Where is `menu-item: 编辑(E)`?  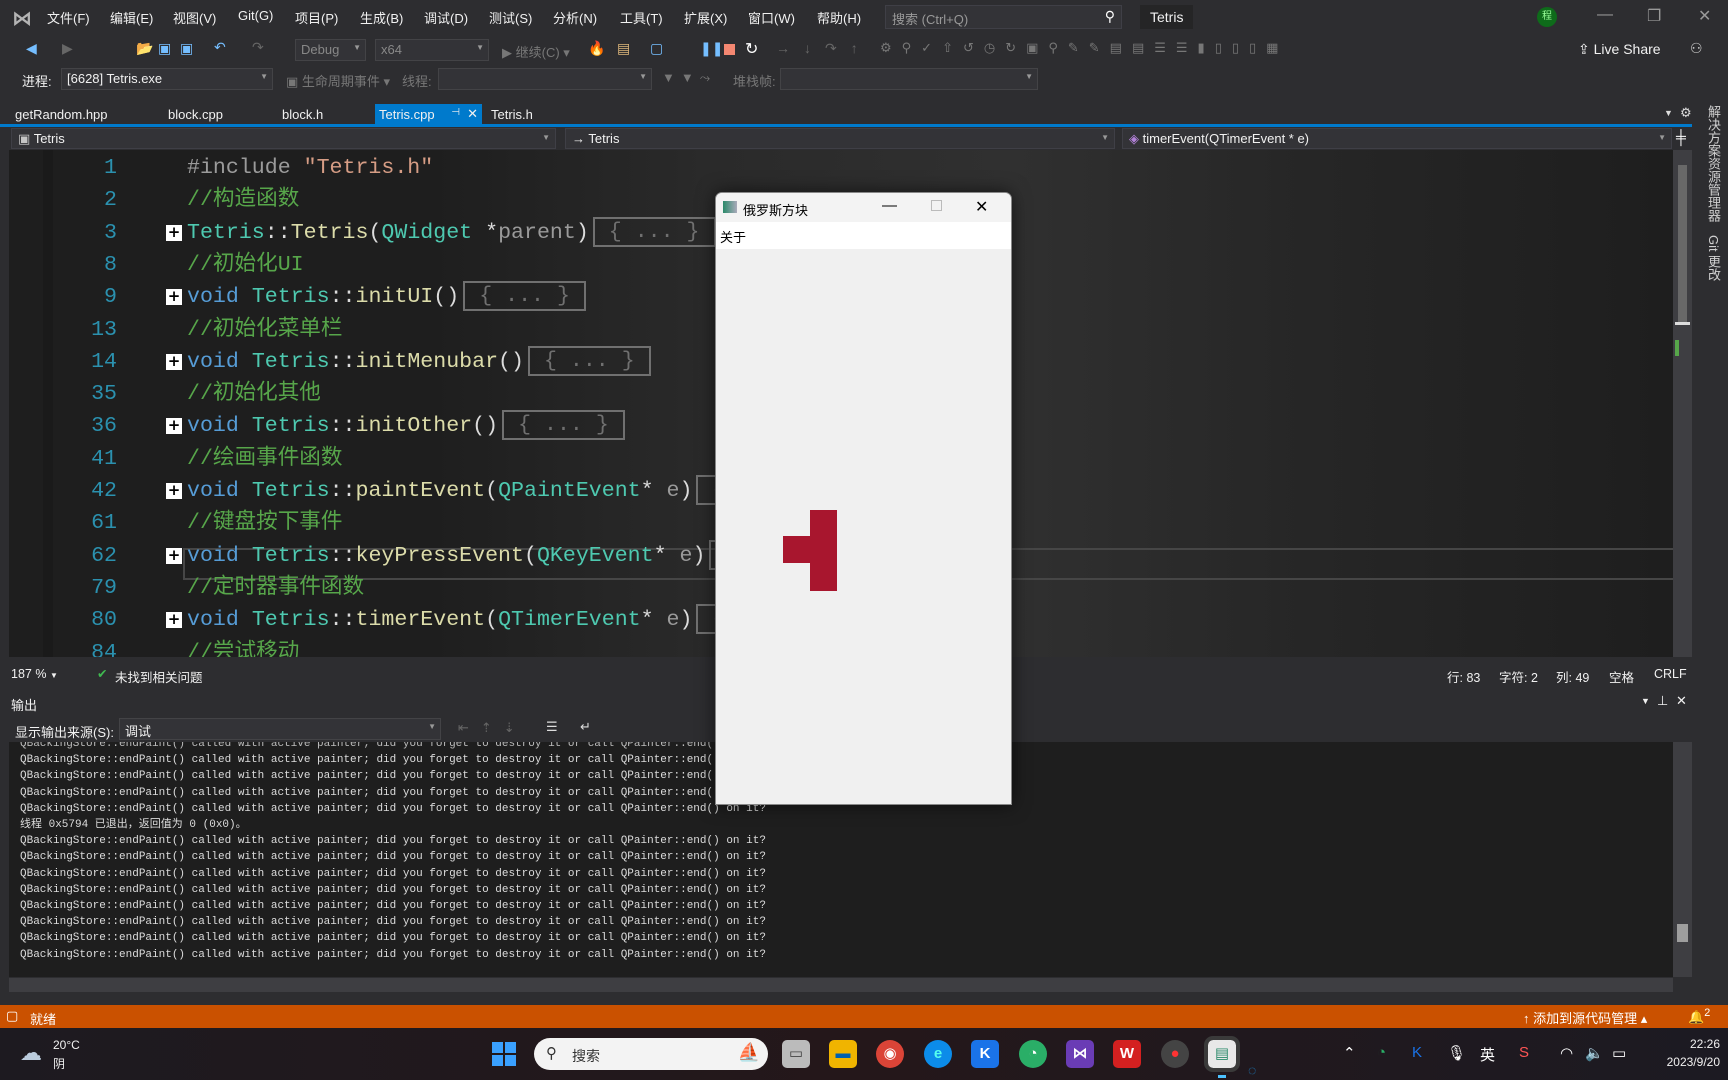 menu-item: 编辑(E) is located at coordinates (131, 17).